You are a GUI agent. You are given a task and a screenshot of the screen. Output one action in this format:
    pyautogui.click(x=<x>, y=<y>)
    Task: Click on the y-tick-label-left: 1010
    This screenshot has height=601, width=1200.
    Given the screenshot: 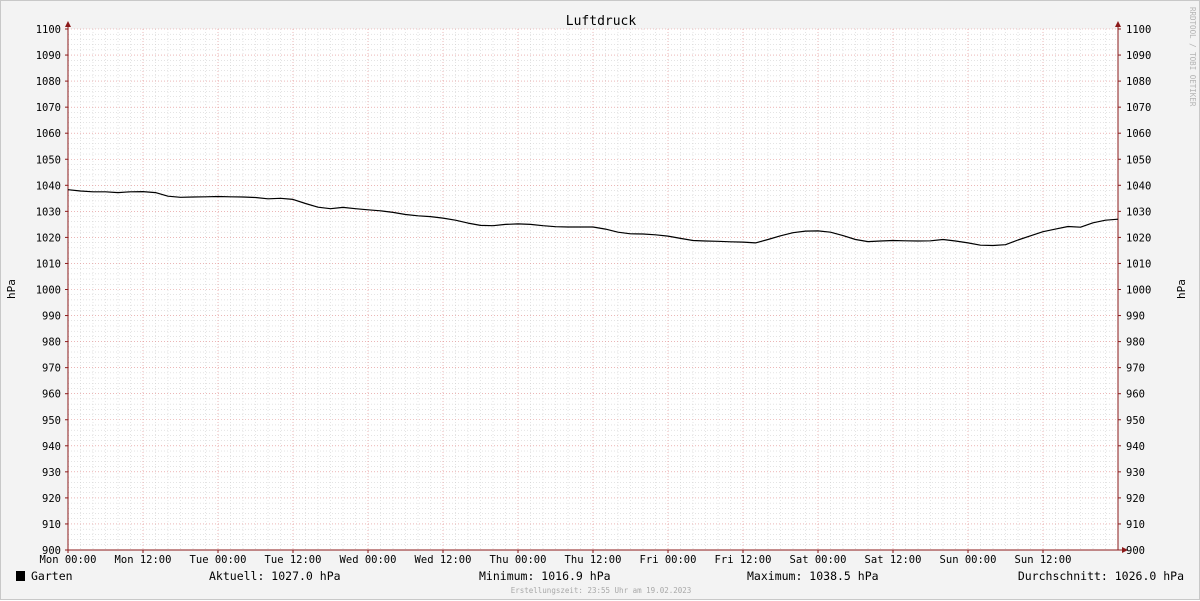 What is the action you would take?
    pyautogui.click(x=48, y=264)
    